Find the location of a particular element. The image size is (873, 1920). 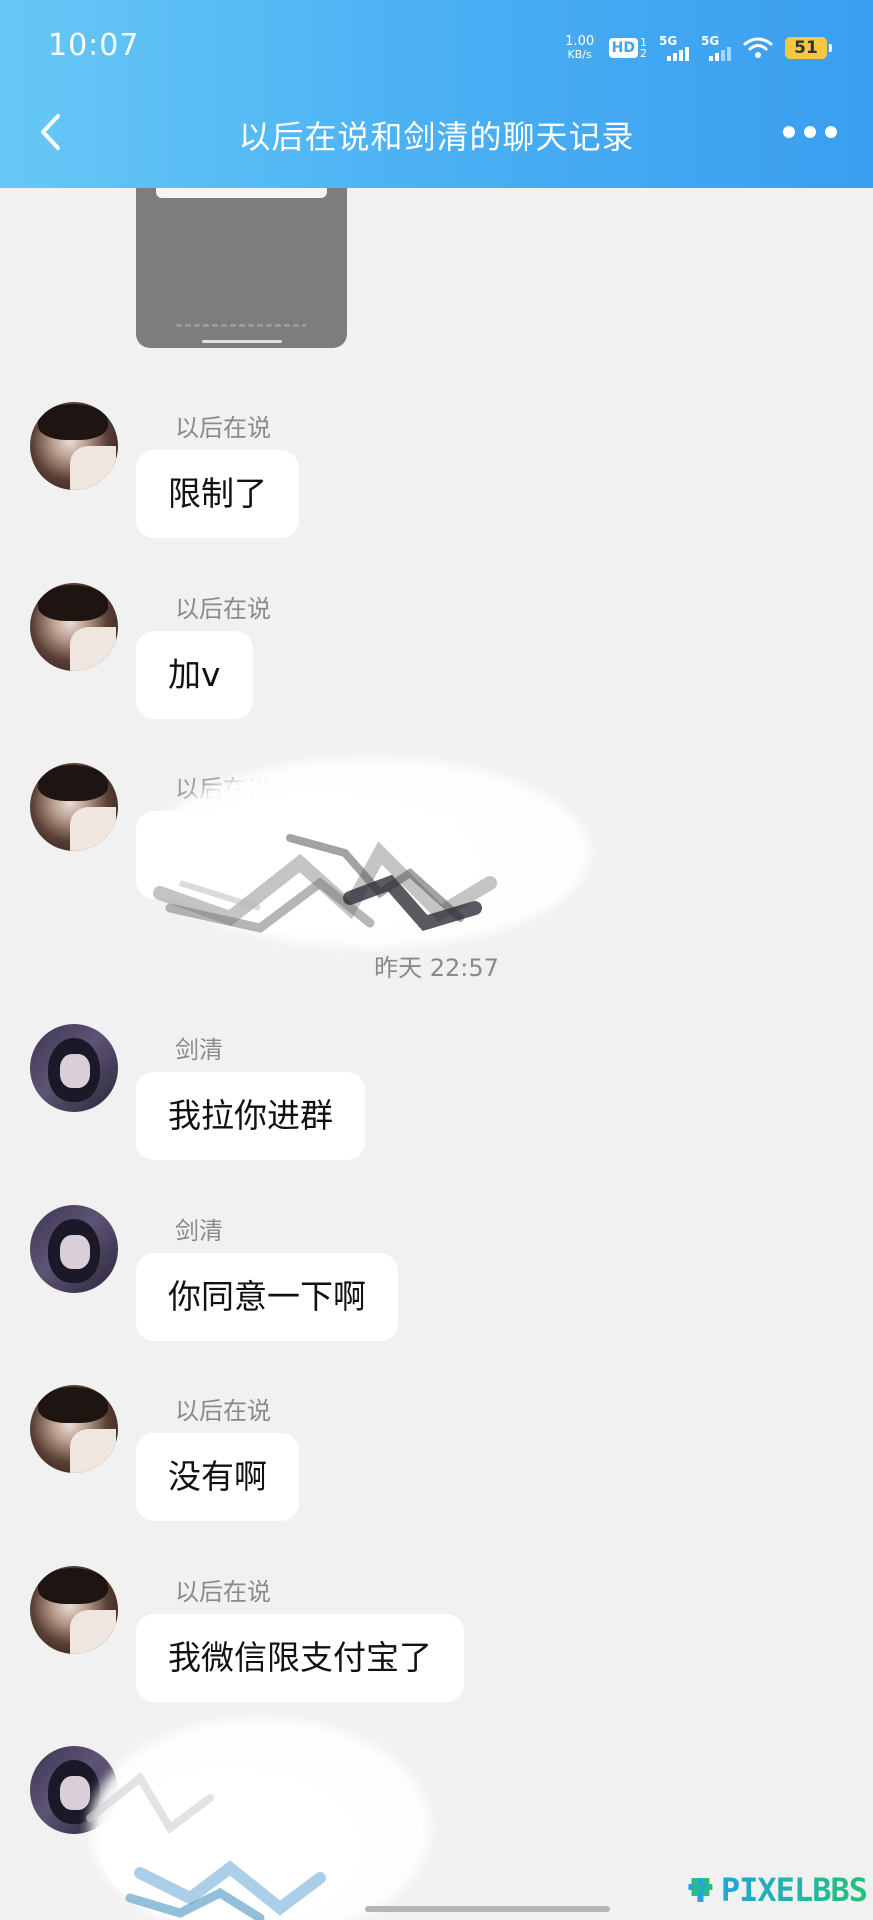

network-speed: 1.00 KB/s is located at coordinates (580, 48).